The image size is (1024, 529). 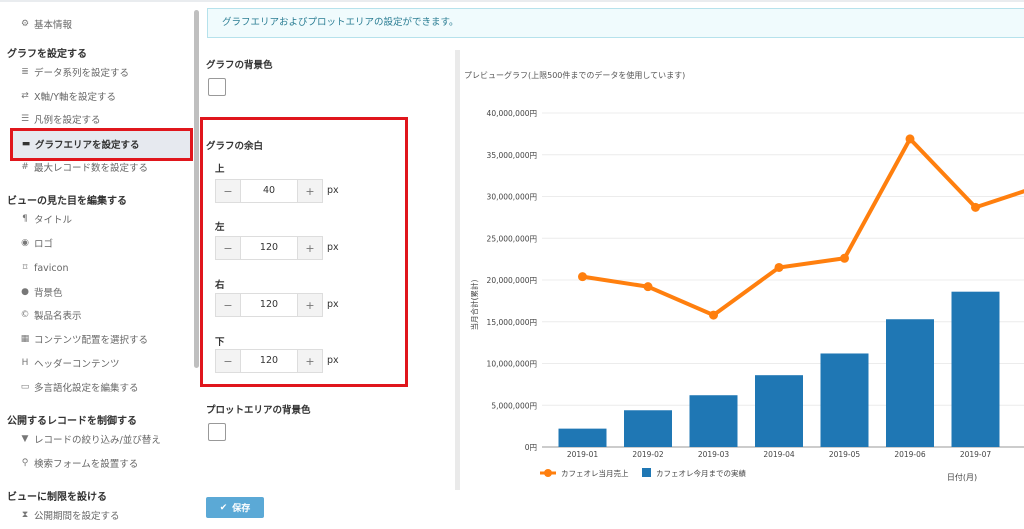 What do you see at coordinates (779, 454) in the screenshot?
I see `x-tick-label: 2019-04` at bounding box center [779, 454].